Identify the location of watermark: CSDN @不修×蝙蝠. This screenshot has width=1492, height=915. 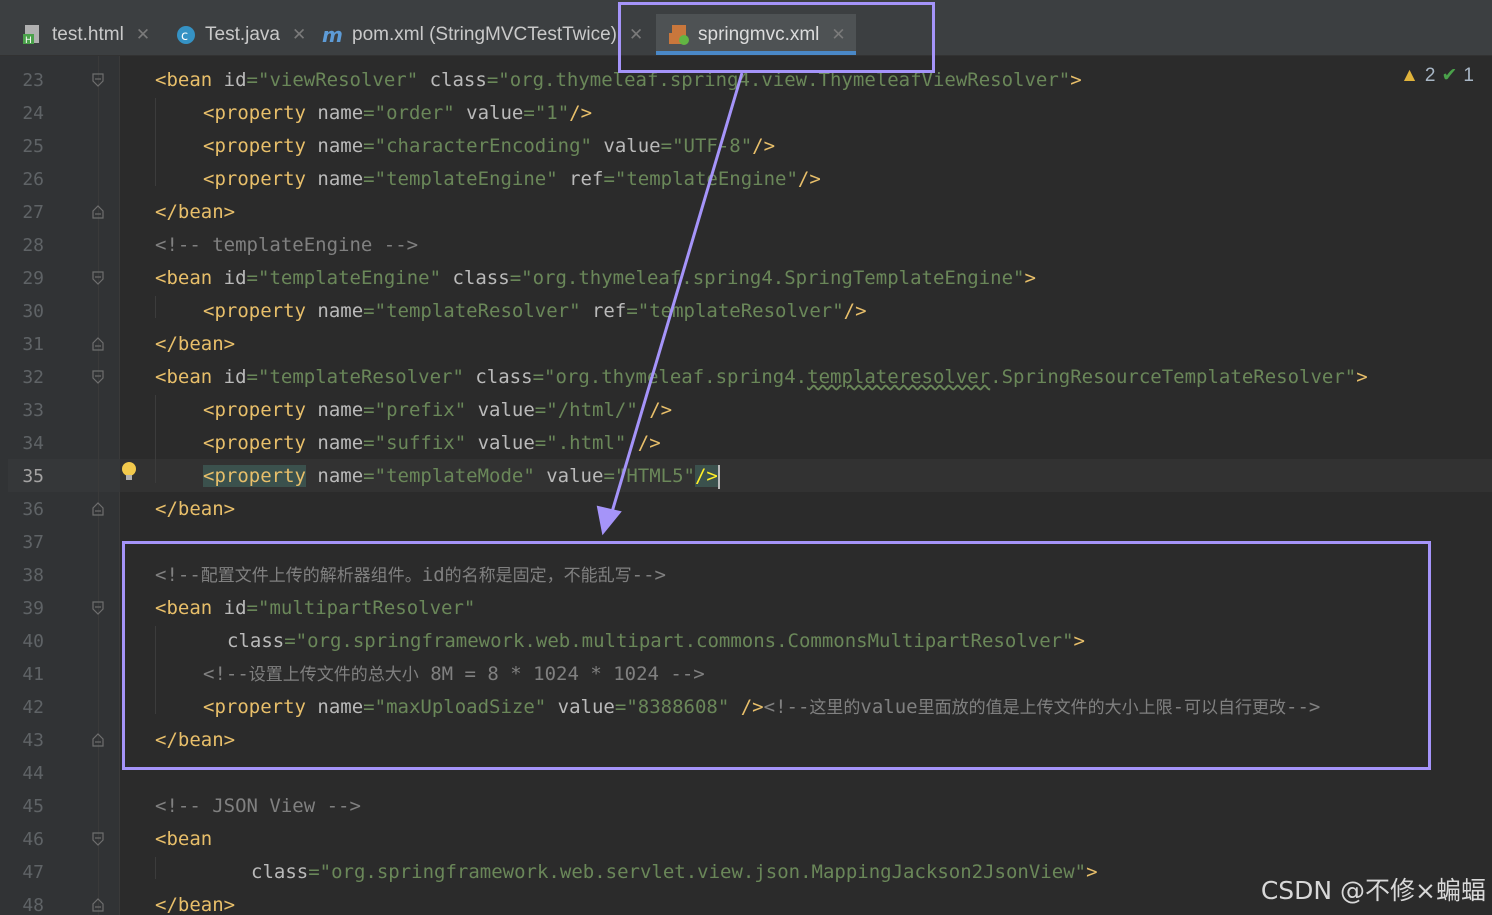
(1373, 890).